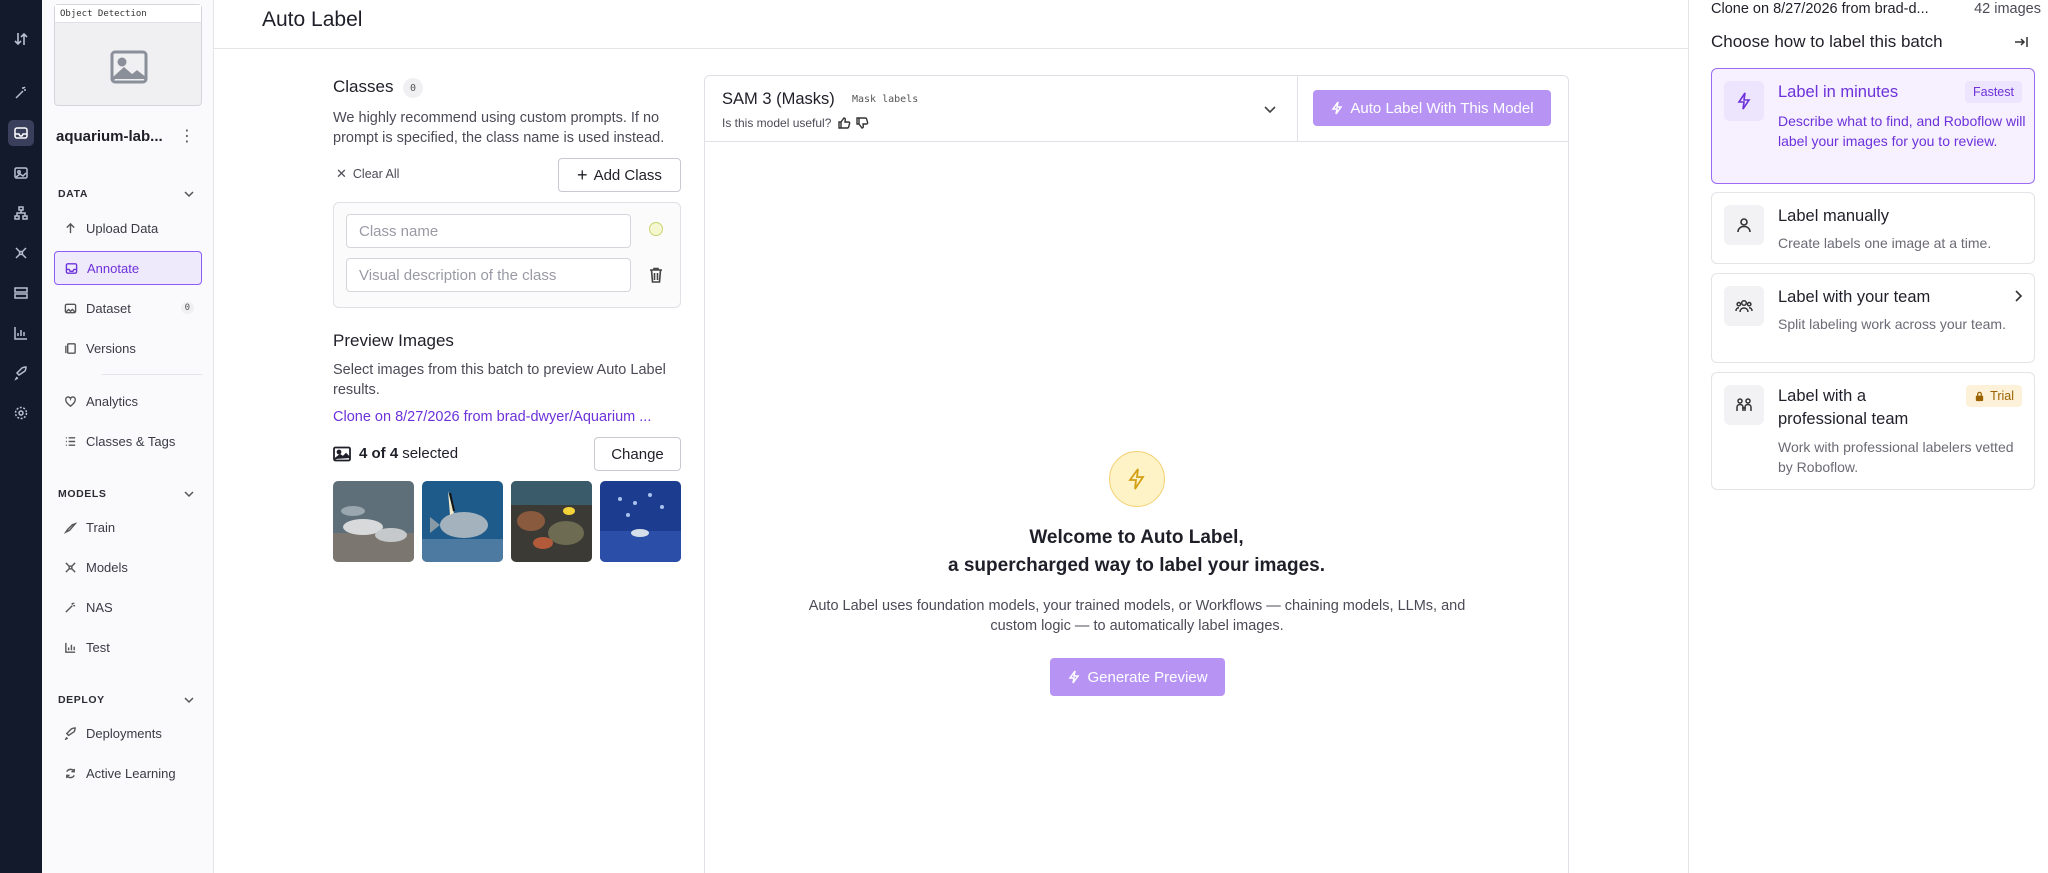 The width and height of the screenshot is (2048, 873). I want to click on deploy-section-header: DEPLOY, so click(81, 700).